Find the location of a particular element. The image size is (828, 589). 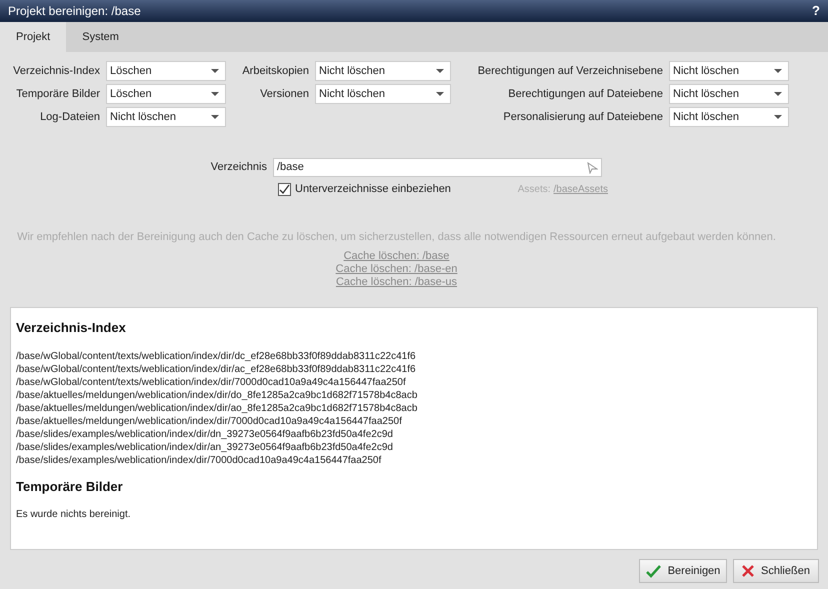

window-title: Projekt bereinigen: /base is located at coordinates (74, 11).